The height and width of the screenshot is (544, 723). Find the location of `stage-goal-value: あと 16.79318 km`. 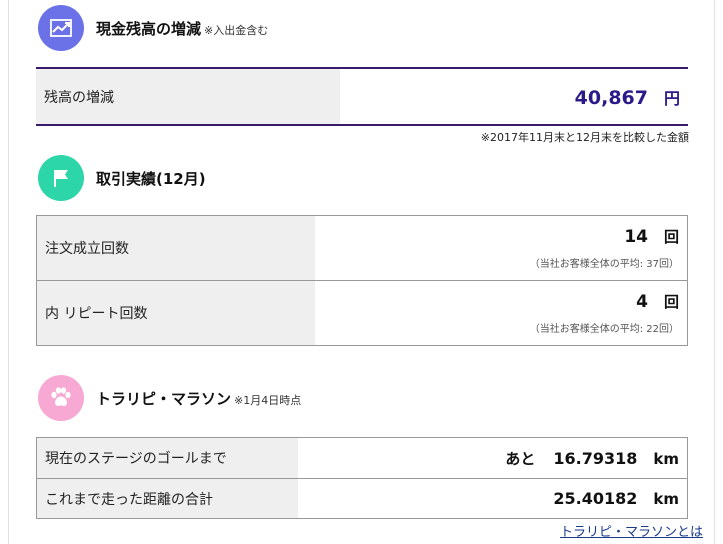

stage-goal-value: あと 16.79318 km is located at coordinates (492, 458).